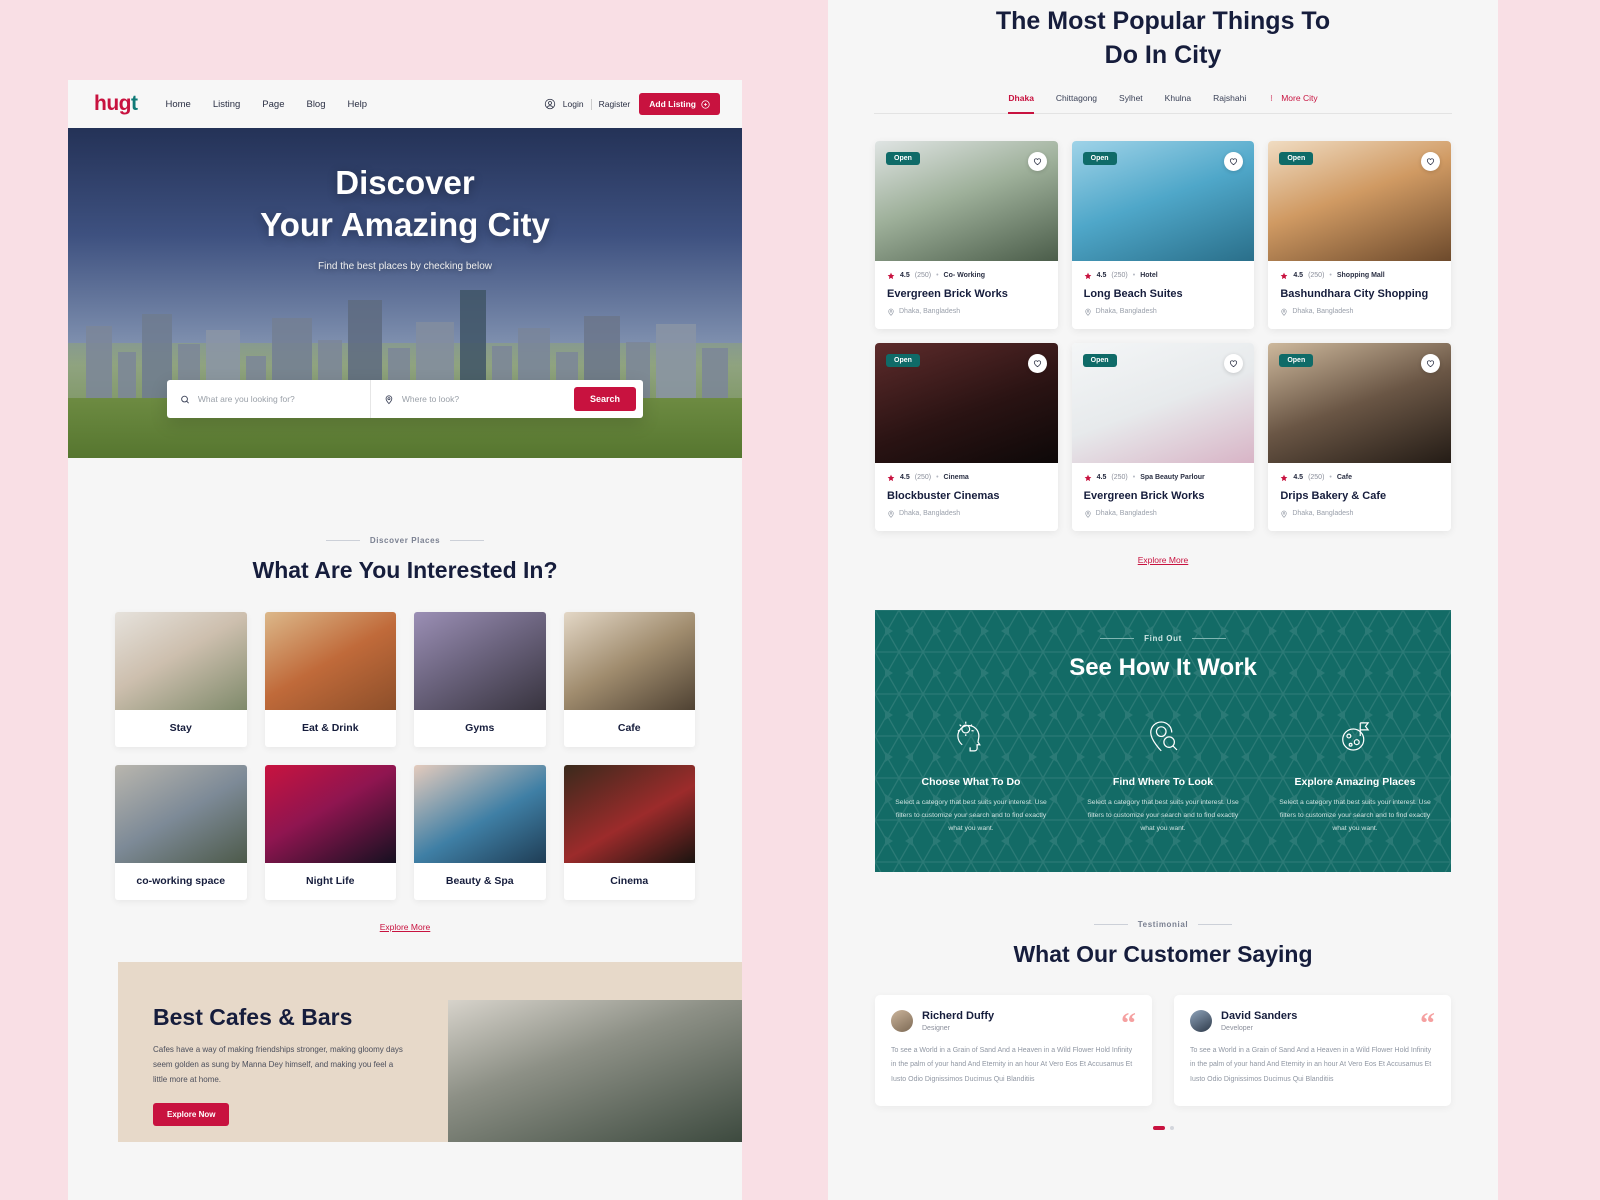 Image resolution: width=1600 pixels, height=1200 pixels. Describe the element at coordinates (1360, 275) in the screenshot. I see `listing-category: Shopping Mall` at that location.